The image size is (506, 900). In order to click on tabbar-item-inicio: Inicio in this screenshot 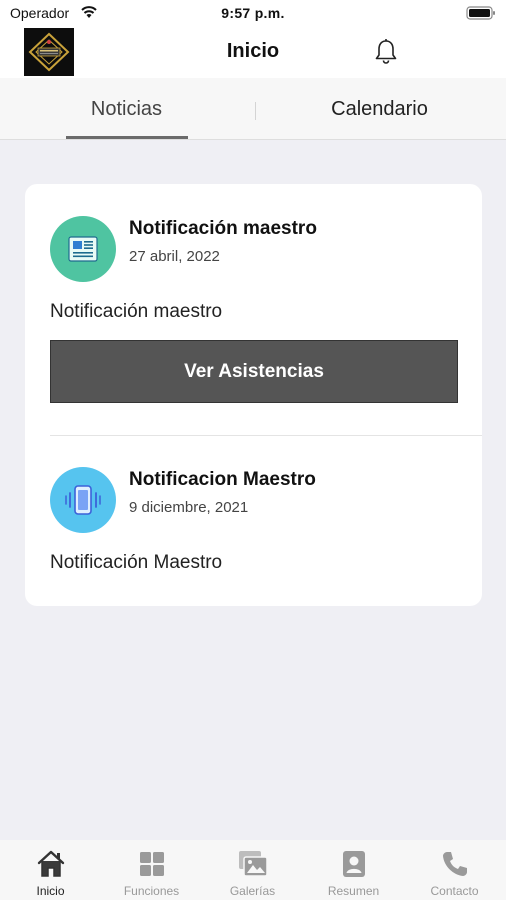, I will do `click(50, 870)`.